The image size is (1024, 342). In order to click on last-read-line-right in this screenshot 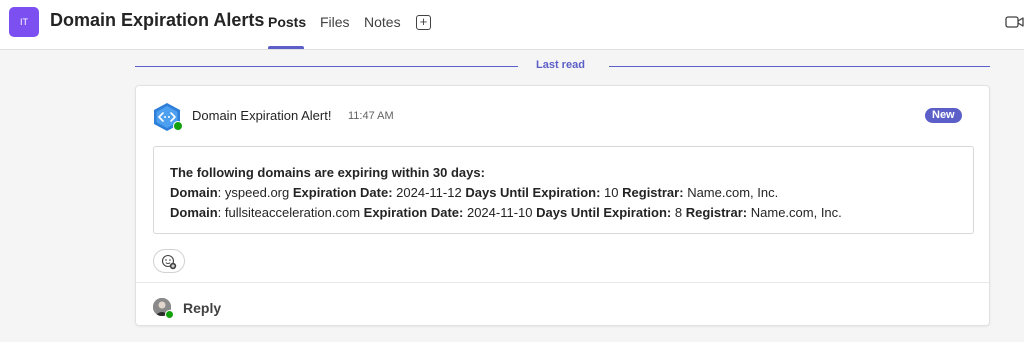, I will do `click(799, 66)`.